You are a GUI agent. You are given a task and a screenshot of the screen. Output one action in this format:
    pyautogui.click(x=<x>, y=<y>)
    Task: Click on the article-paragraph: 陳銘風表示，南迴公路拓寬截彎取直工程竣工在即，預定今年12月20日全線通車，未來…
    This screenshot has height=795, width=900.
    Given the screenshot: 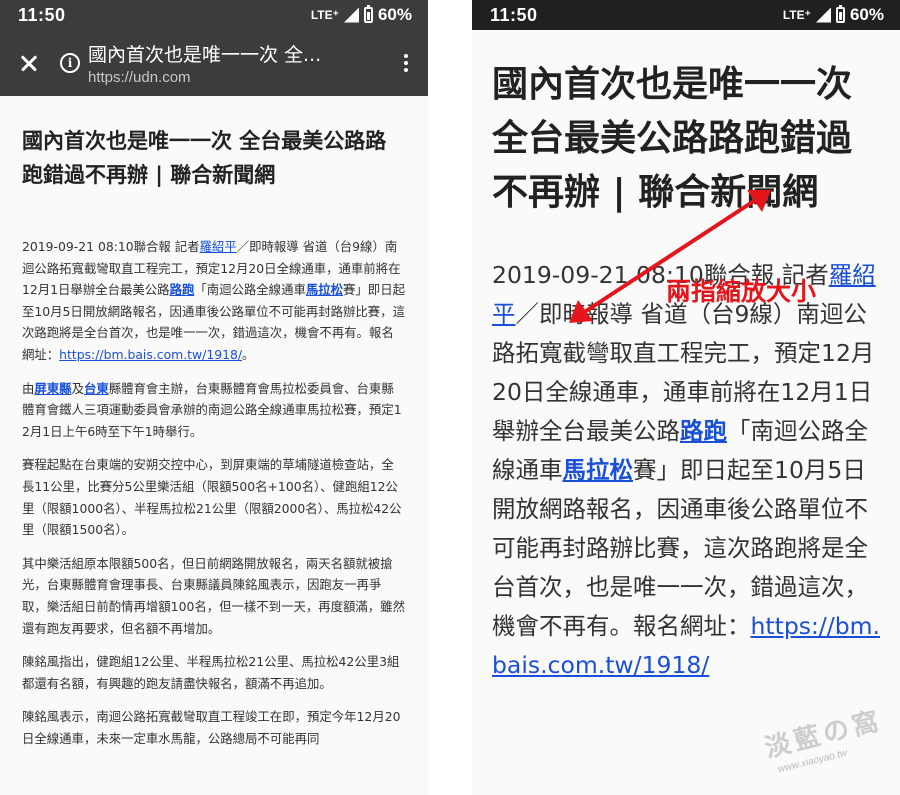 What is the action you would take?
    pyautogui.click(x=211, y=727)
    